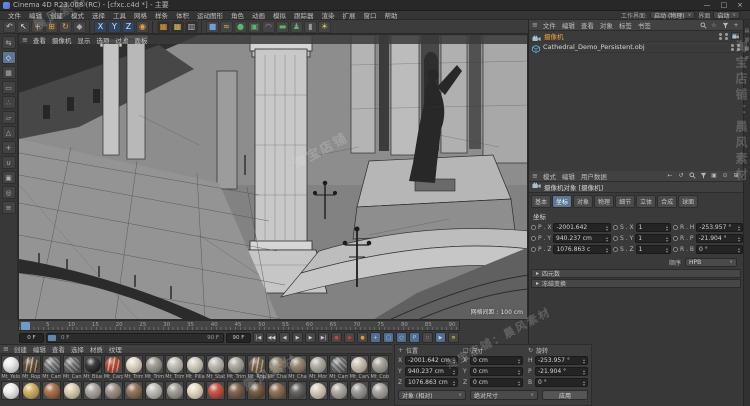 The height and width of the screenshot is (406, 750). What do you see at coordinates (177, 26) in the screenshot?
I see `render-to-picture-viewer-button: ▦` at bounding box center [177, 26].